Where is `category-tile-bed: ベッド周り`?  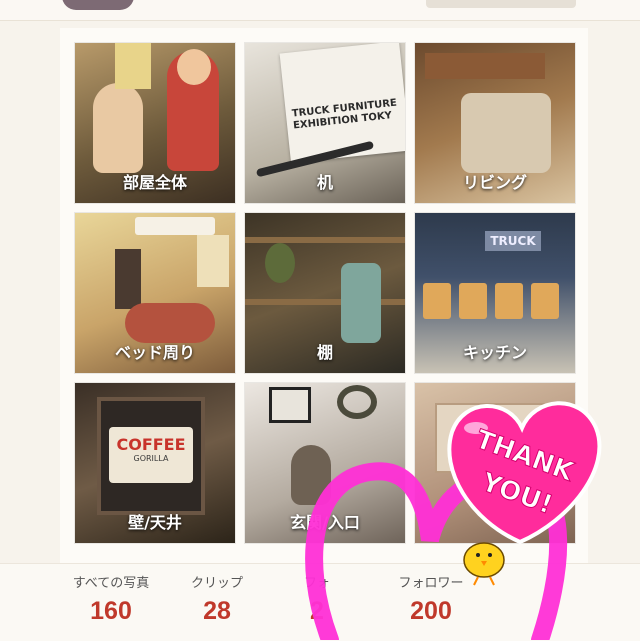
category-tile-bed: ベッド周り is located at coordinates (155, 293).